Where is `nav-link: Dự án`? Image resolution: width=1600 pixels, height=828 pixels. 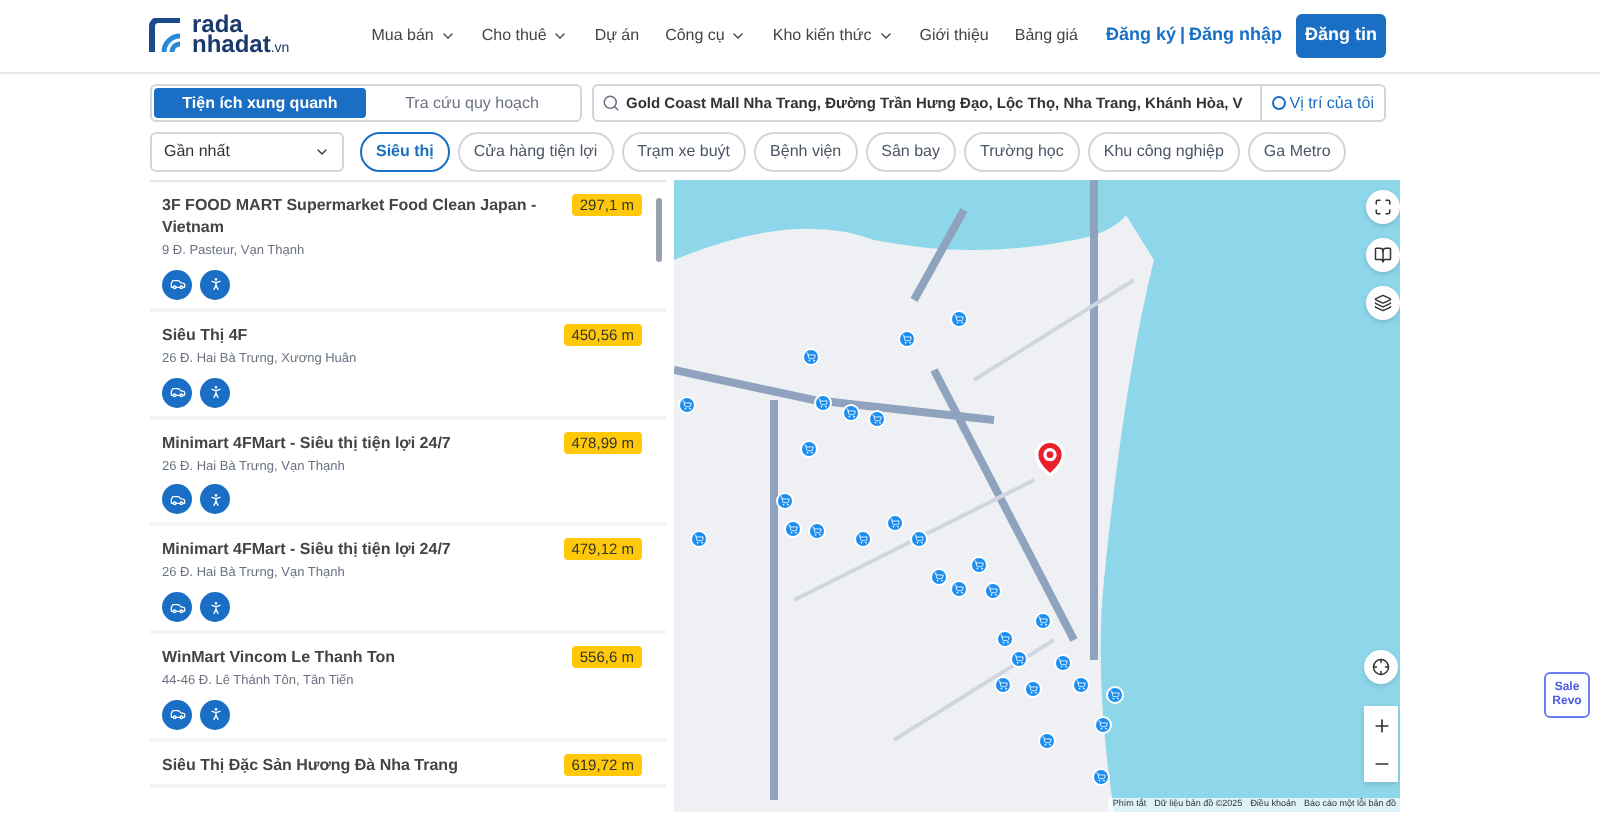 nav-link: Dự án is located at coordinates (617, 36).